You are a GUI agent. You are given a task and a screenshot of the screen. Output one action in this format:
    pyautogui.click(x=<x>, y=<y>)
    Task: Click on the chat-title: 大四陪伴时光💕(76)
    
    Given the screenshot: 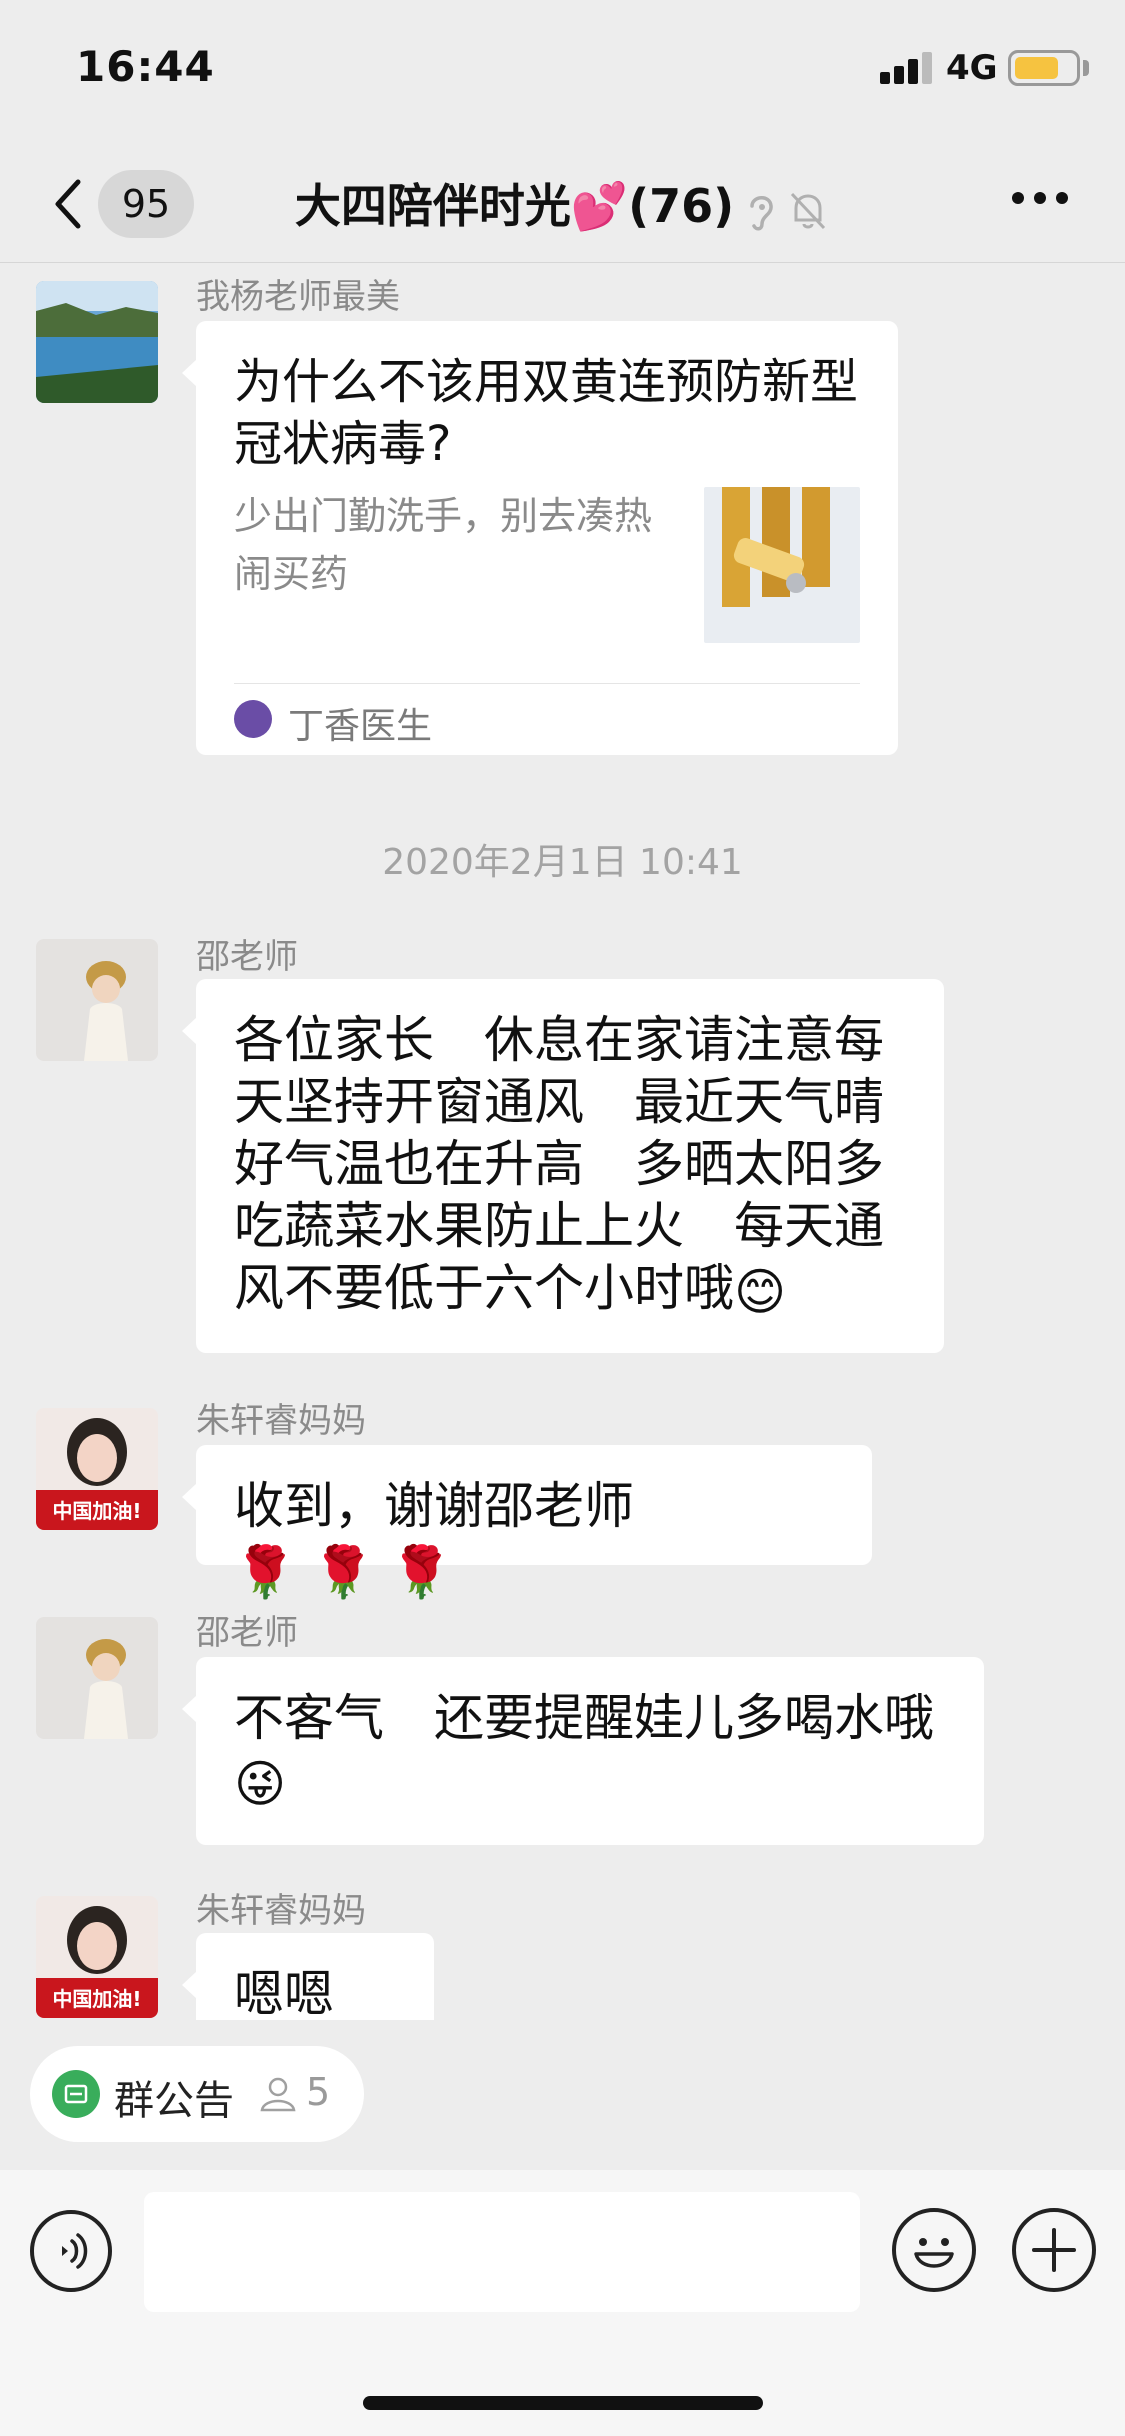 What is the action you would take?
    pyautogui.click(x=562, y=203)
    